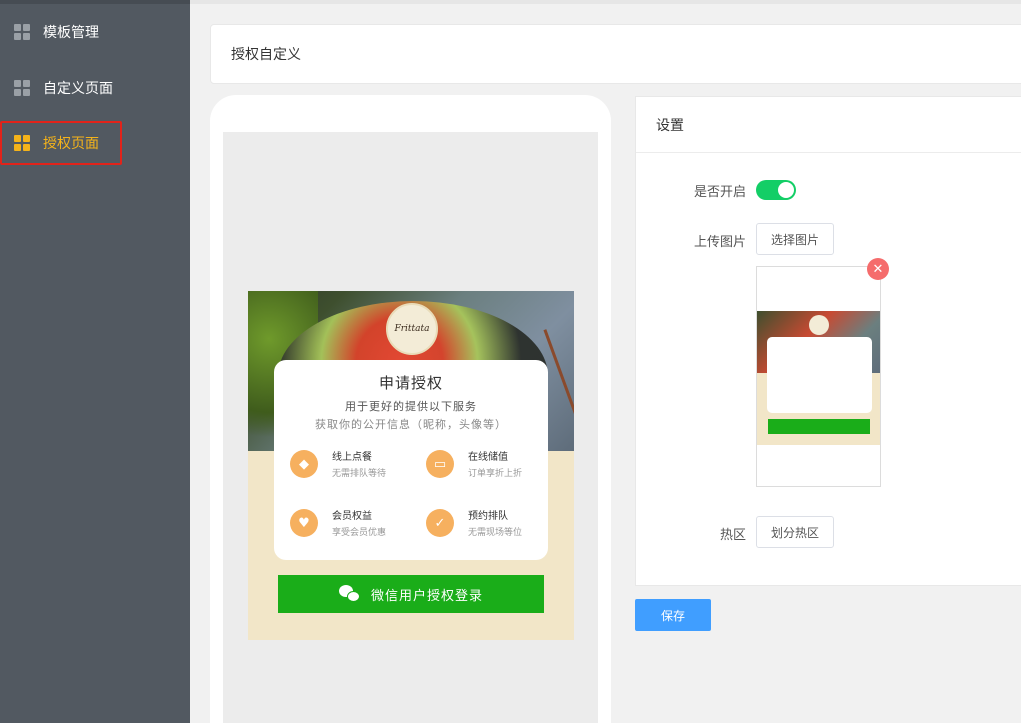  I want to click on brand-logo: Frittata, so click(412, 329).